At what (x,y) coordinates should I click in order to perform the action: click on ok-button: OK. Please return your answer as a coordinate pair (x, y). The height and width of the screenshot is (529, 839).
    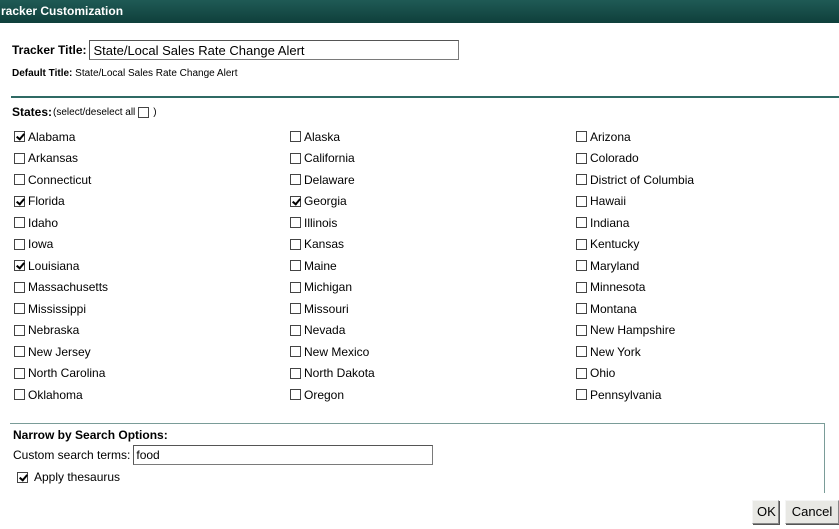
    Looking at the image, I should click on (765, 512).